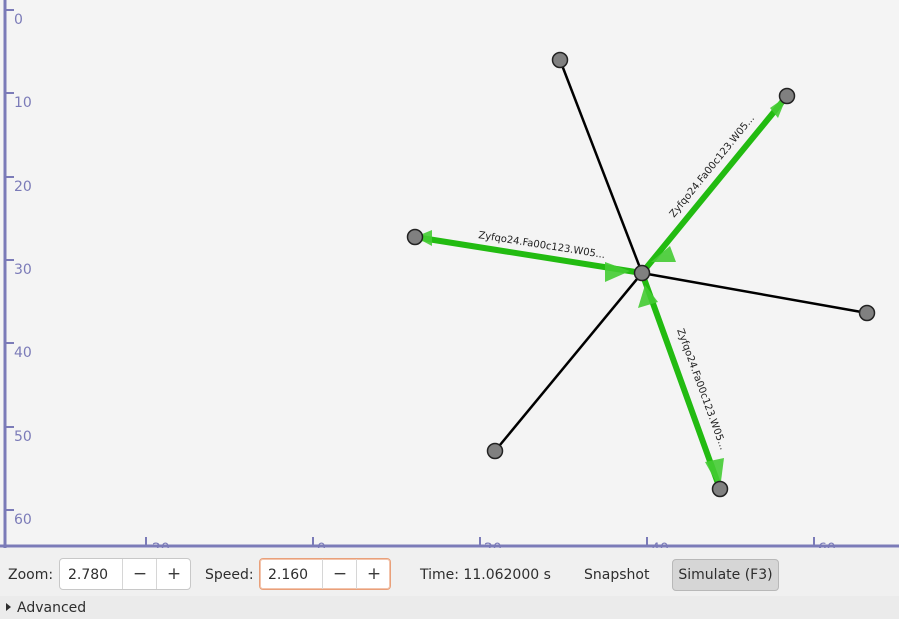 This screenshot has width=899, height=619. What do you see at coordinates (229, 575) in the screenshot?
I see `speed-label: Speed:` at bounding box center [229, 575].